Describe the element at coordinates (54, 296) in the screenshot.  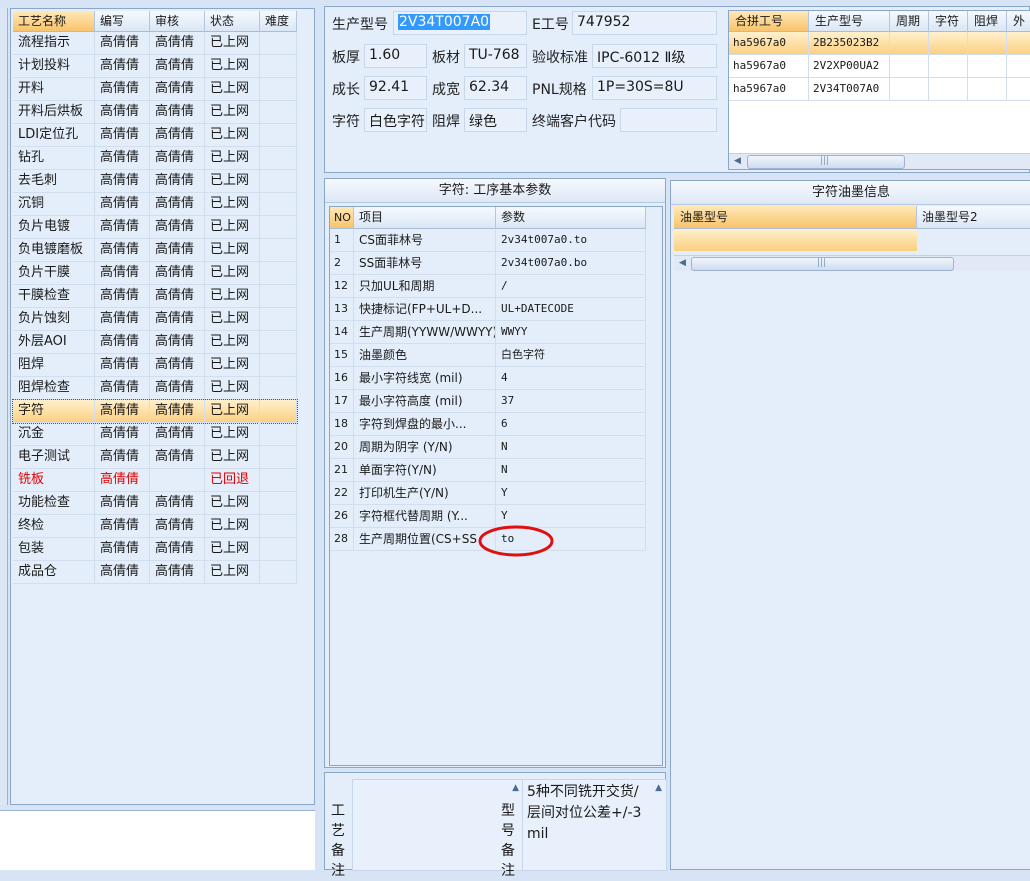
I see `process-cell-name: 干膜检查` at that location.